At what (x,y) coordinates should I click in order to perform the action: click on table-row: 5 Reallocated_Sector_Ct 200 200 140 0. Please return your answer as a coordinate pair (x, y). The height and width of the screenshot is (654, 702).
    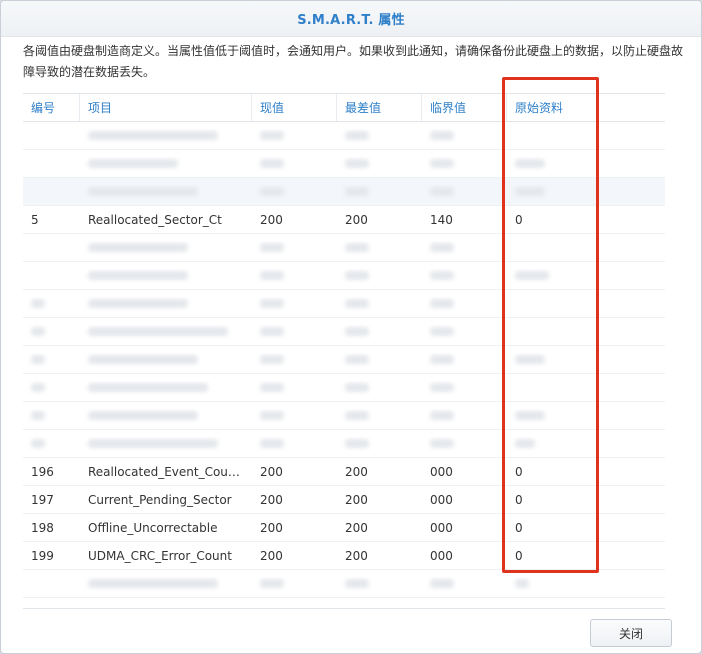
    Looking at the image, I should click on (344, 220).